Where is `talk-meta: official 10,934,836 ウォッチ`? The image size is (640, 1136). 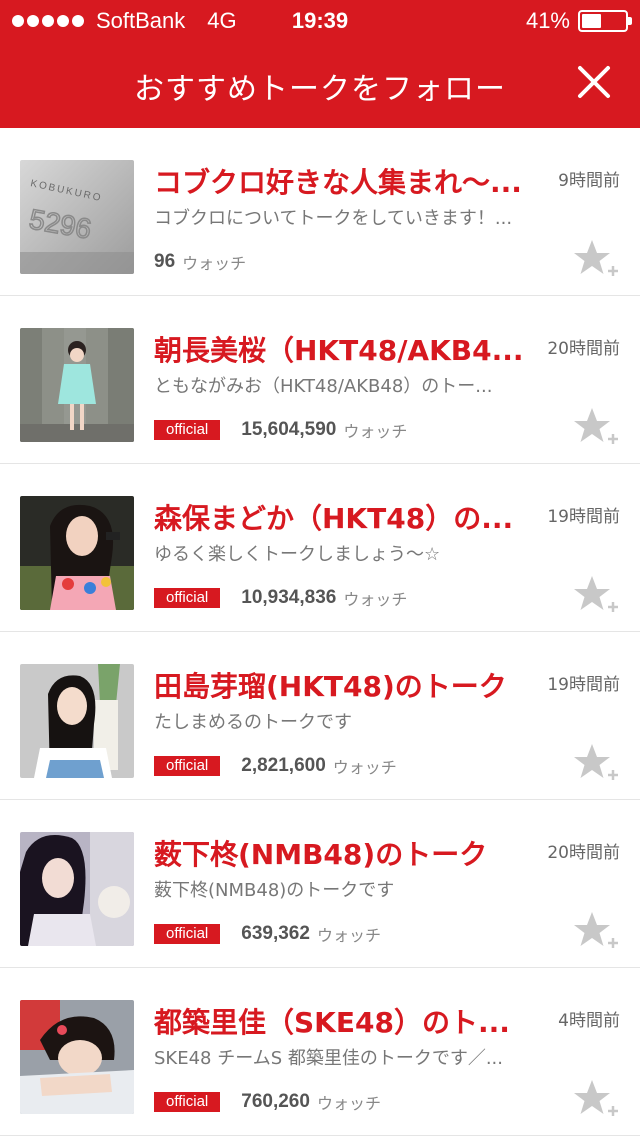 talk-meta: official 10,934,836 ウォッチ is located at coordinates (280, 598).